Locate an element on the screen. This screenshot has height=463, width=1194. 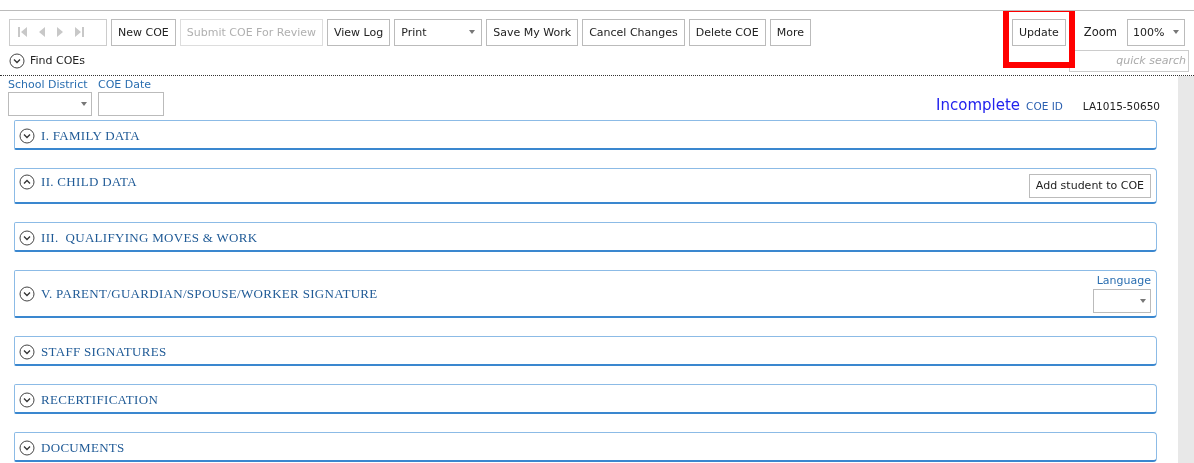
add-student-button: Add student to COE is located at coordinates (1089, 185).